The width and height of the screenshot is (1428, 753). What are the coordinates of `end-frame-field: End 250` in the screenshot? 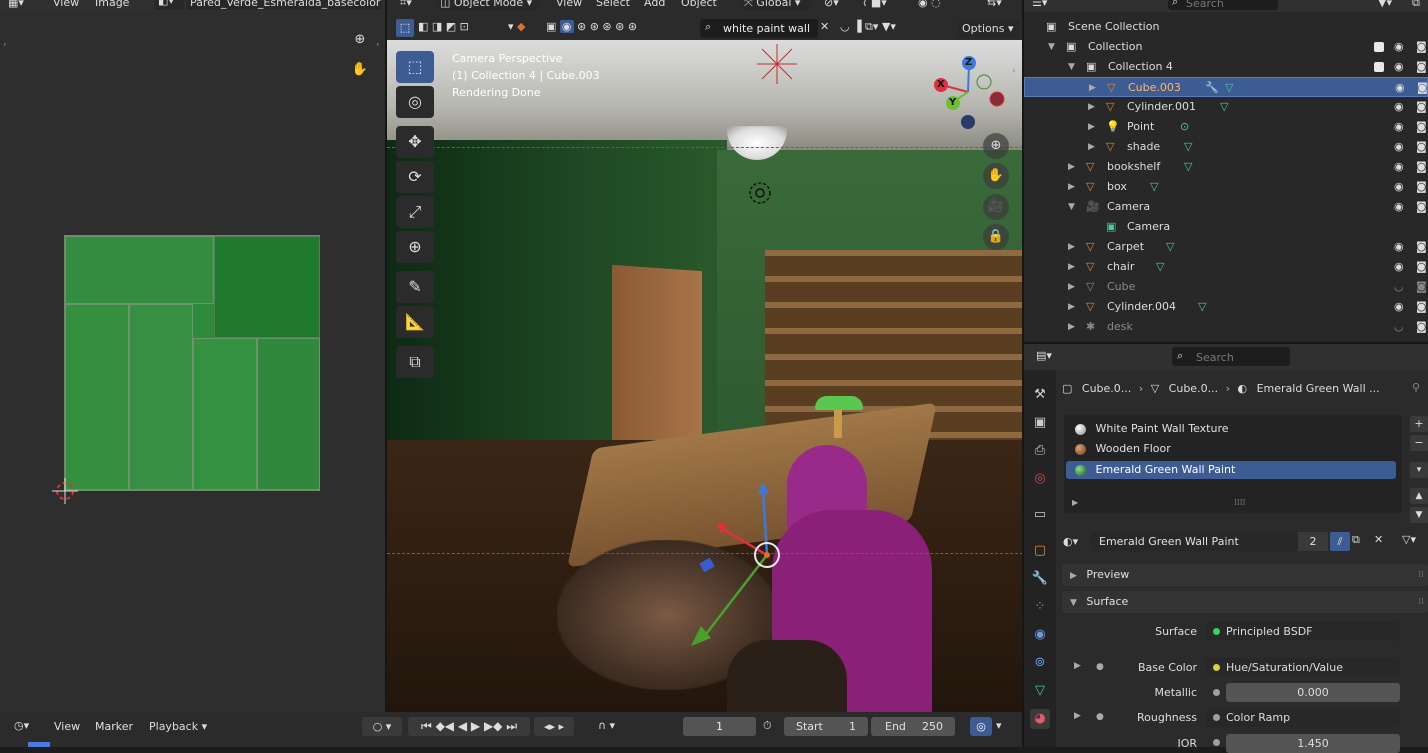 It's located at (913, 726).